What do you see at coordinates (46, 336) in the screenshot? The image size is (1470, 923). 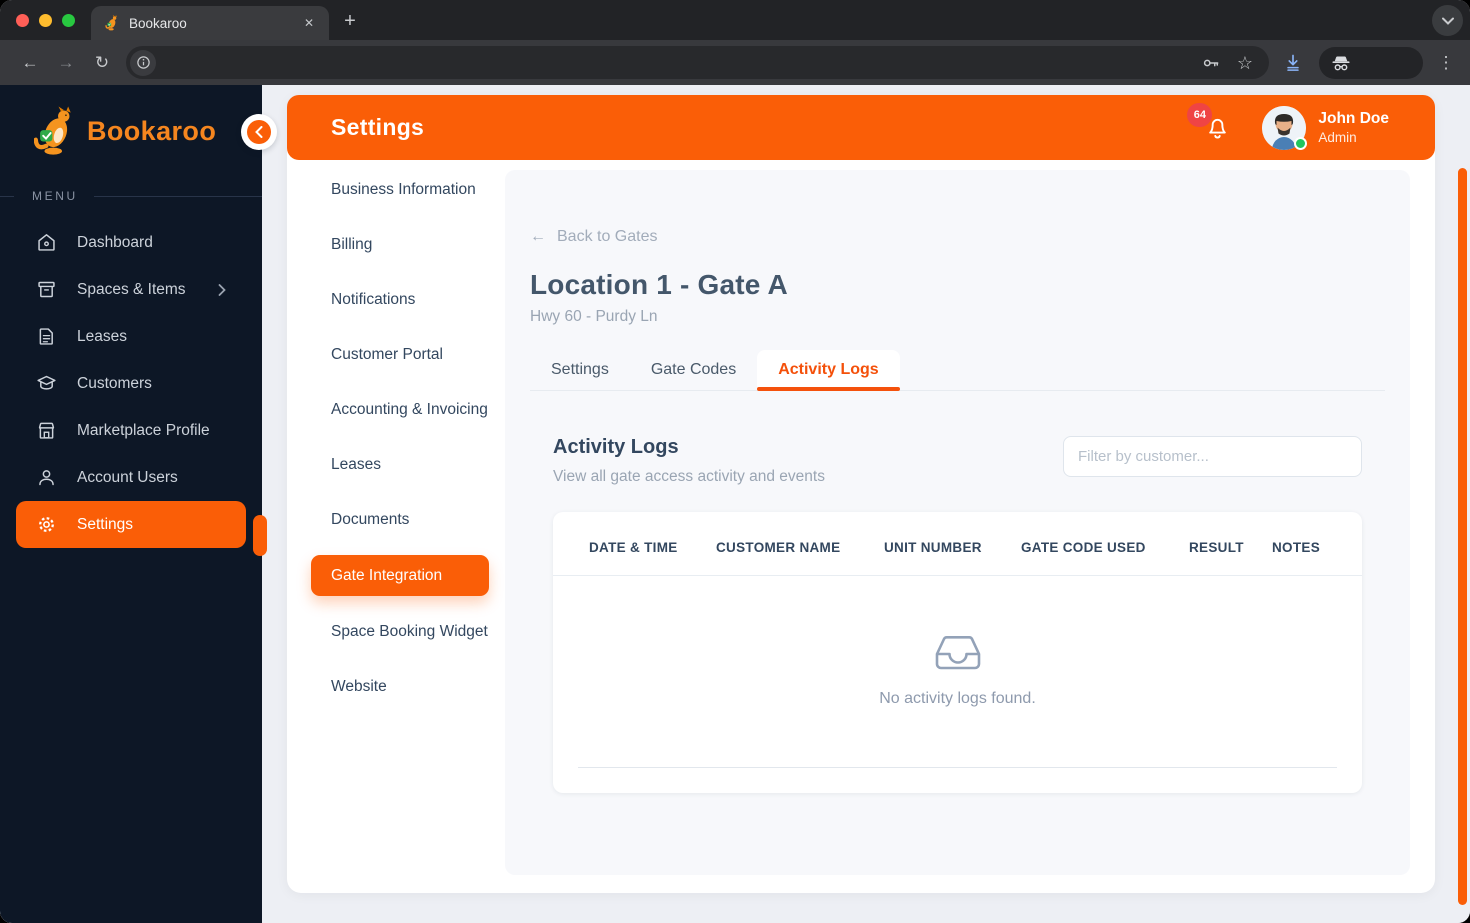 I see `document-icon` at bounding box center [46, 336].